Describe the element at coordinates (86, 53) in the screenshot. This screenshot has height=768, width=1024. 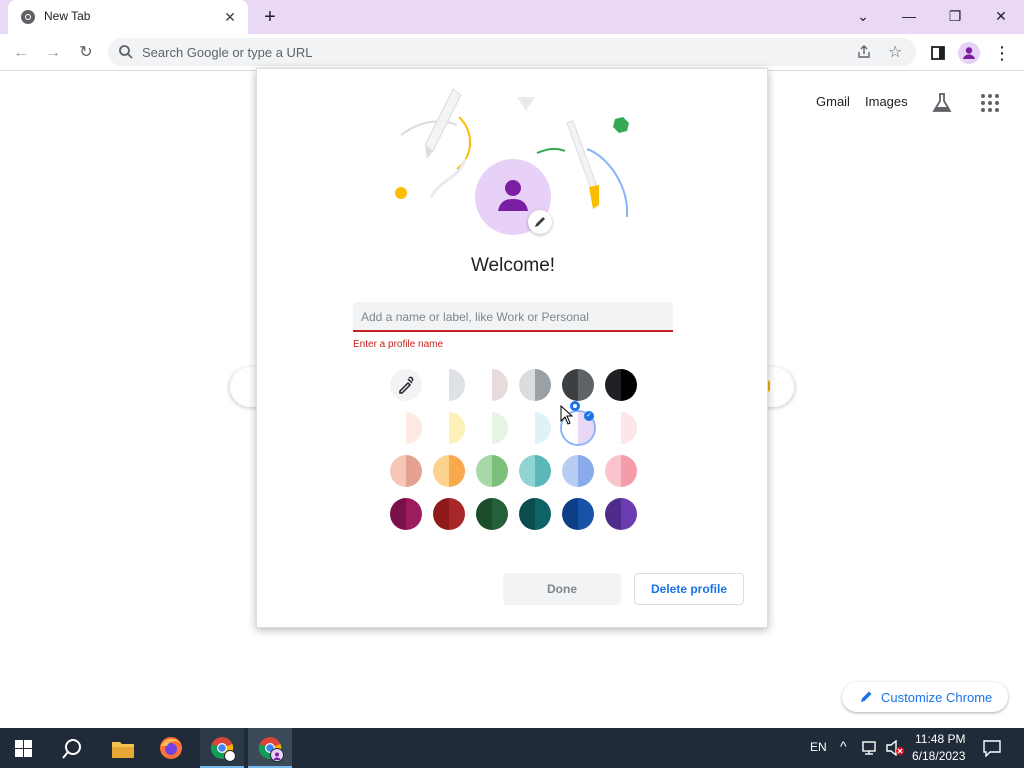
I see `reload-icon: ↻` at that location.